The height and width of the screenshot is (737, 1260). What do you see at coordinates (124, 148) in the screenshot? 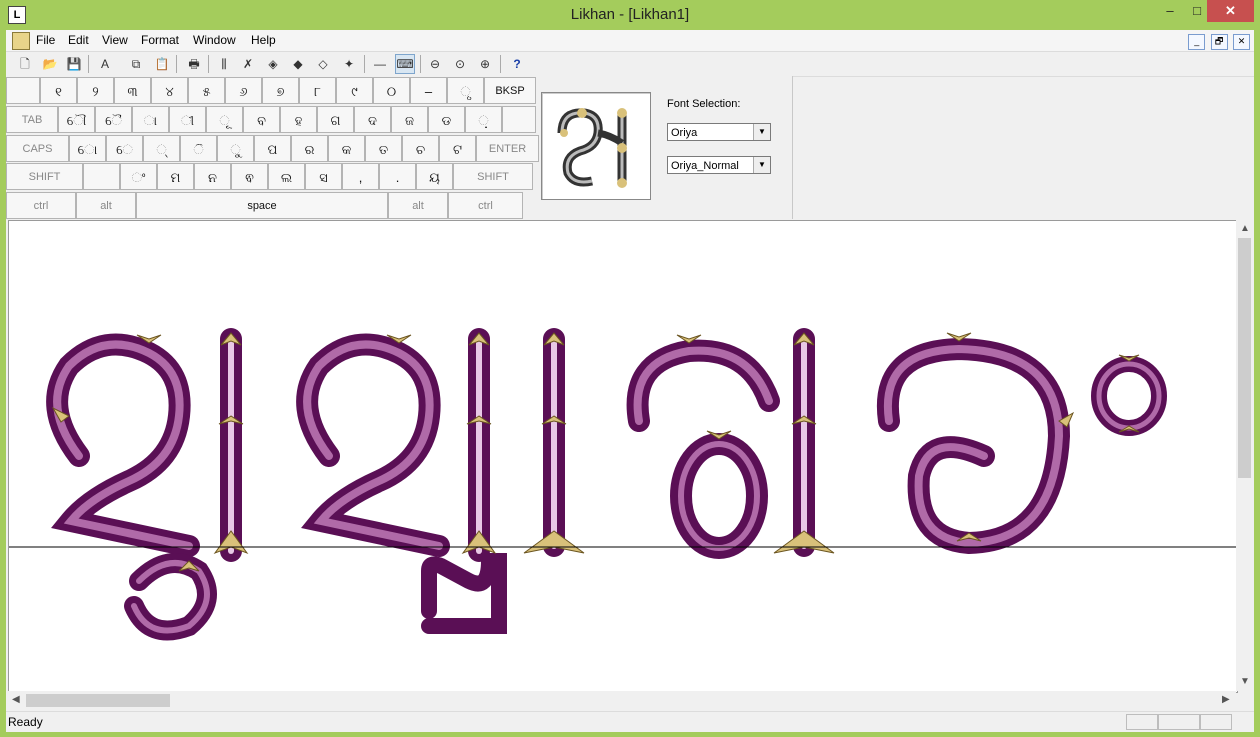
I see `keyboard-key: େ` at bounding box center [124, 148].